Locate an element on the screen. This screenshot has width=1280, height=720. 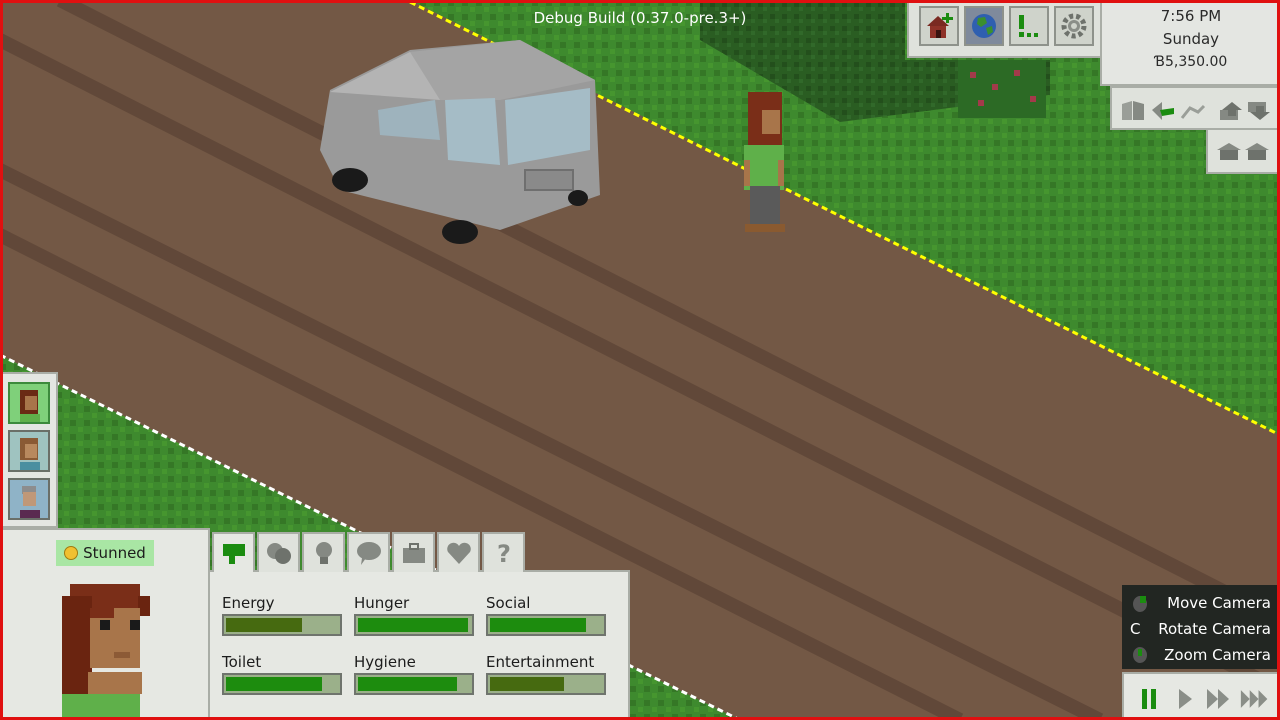
question-icon: ? is located at coordinates (504, 554).